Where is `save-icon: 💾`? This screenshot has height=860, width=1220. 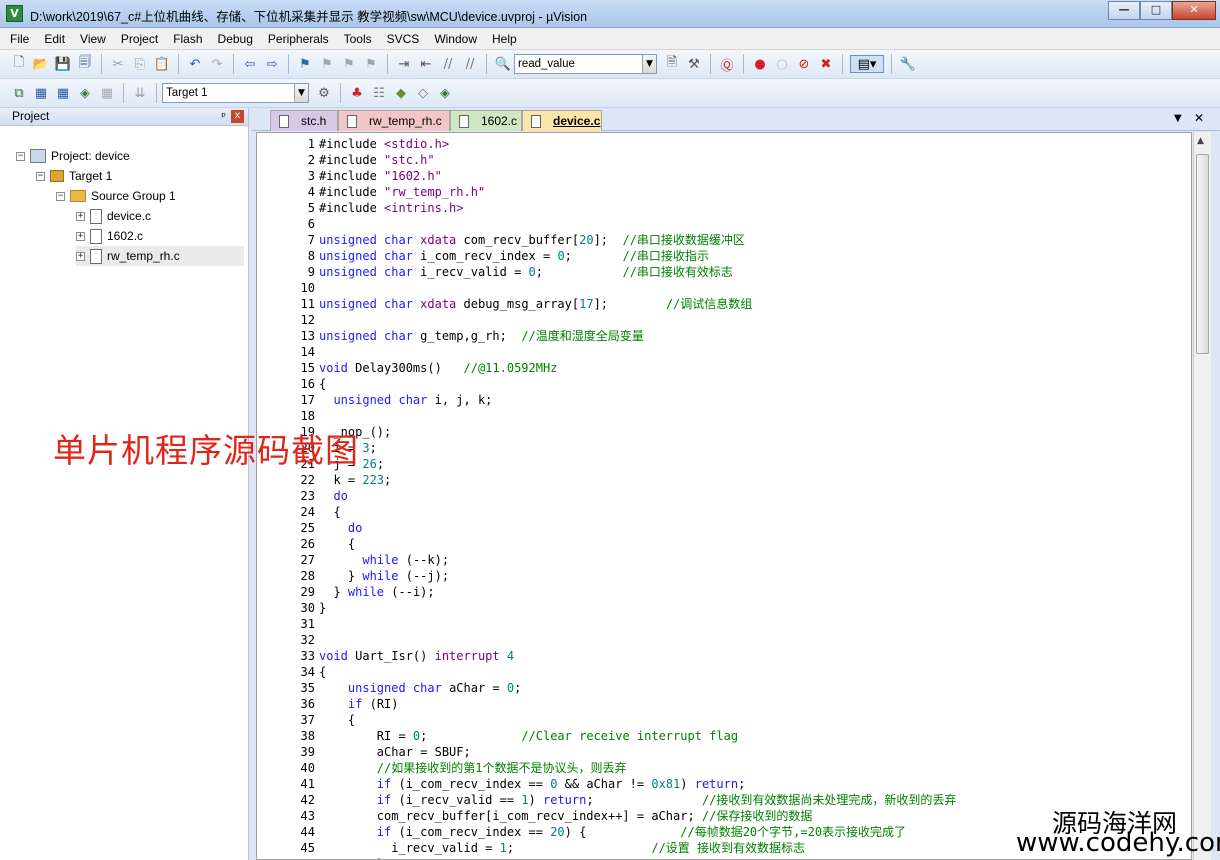 save-icon: 💾 is located at coordinates (63, 64).